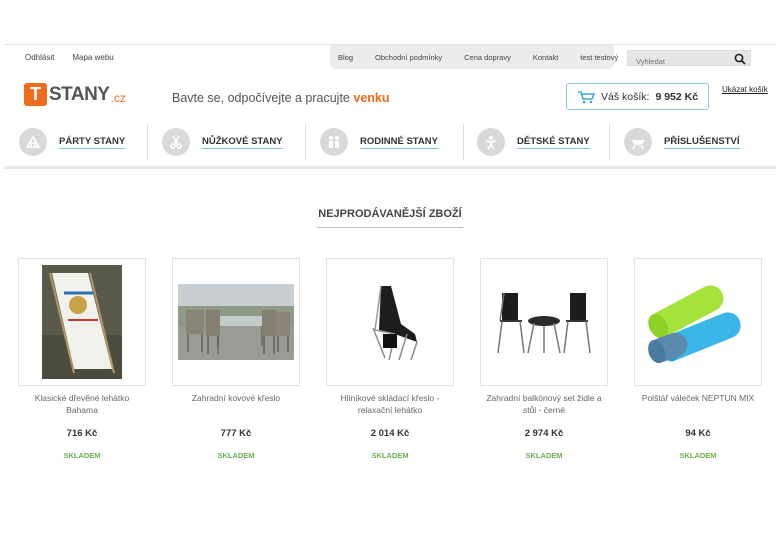 This screenshot has width=780, height=540. I want to click on user-links: Odhlásit Mapa webu, so click(69, 57).